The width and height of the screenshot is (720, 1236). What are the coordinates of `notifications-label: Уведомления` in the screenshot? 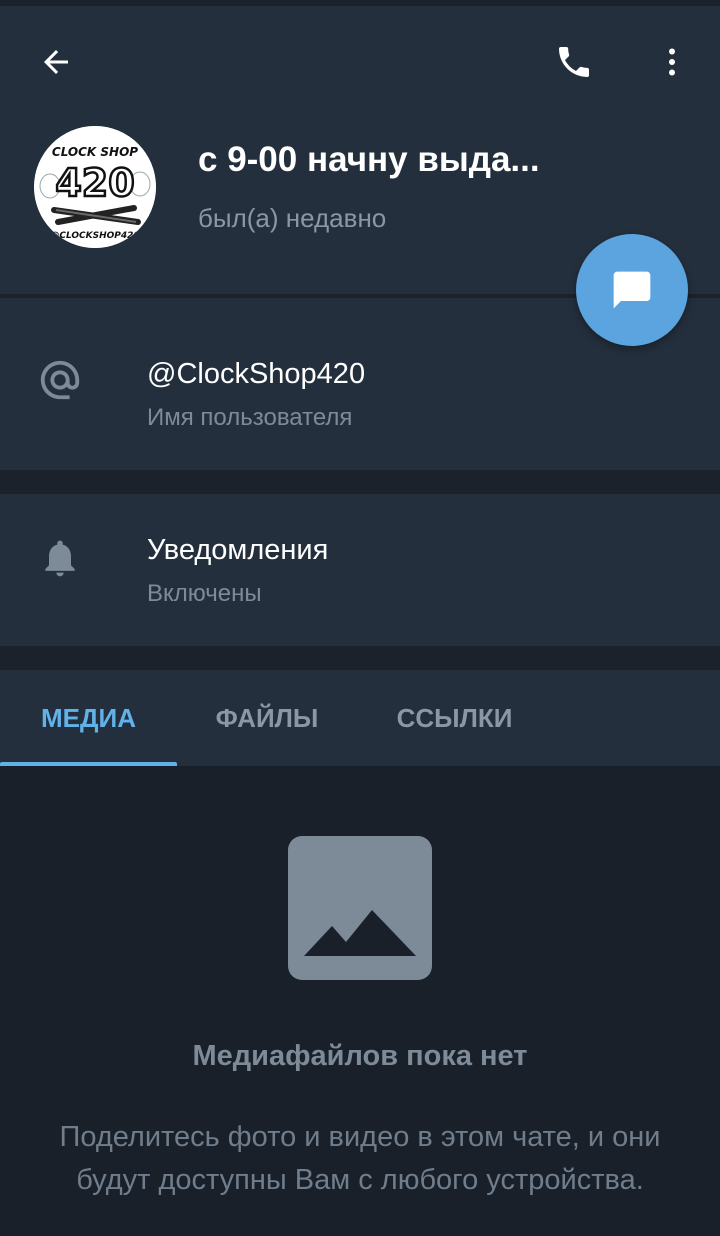 It's located at (238, 550).